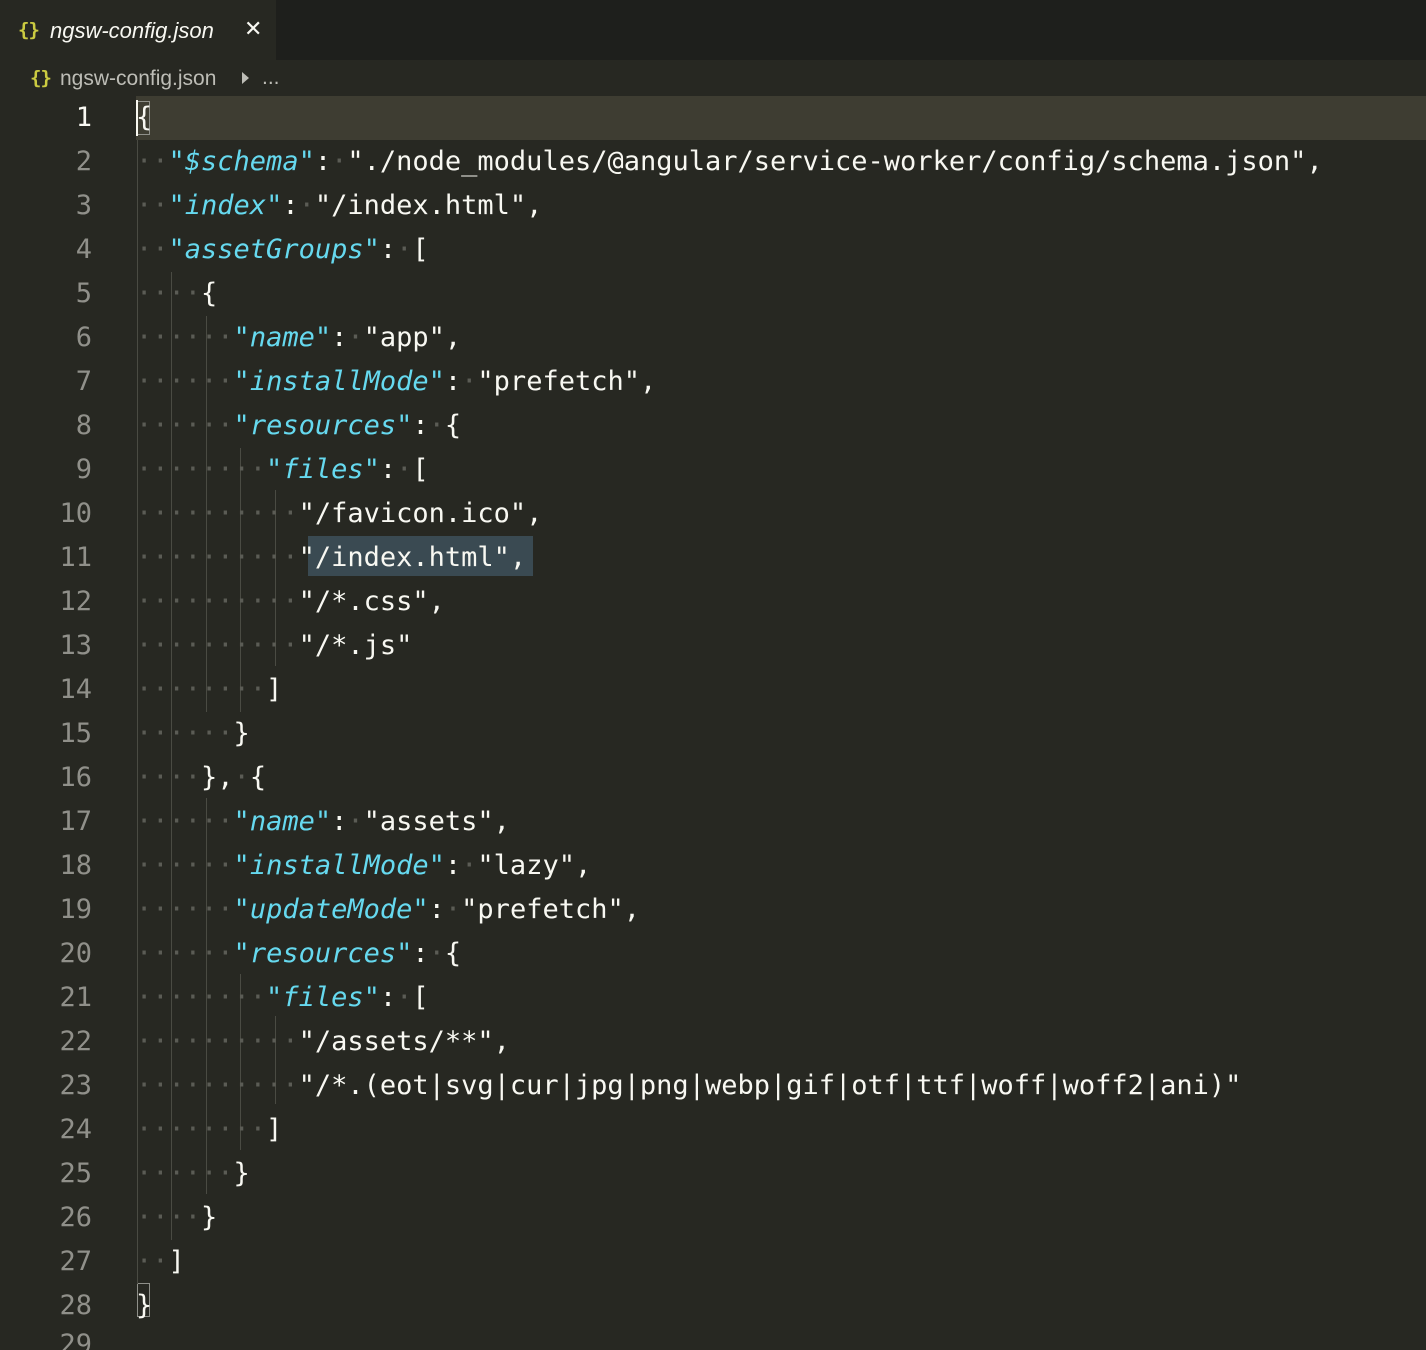 The width and height of the screenshot is (1426, 1350). I want to click on line-number: 27, so click(75, 1261).